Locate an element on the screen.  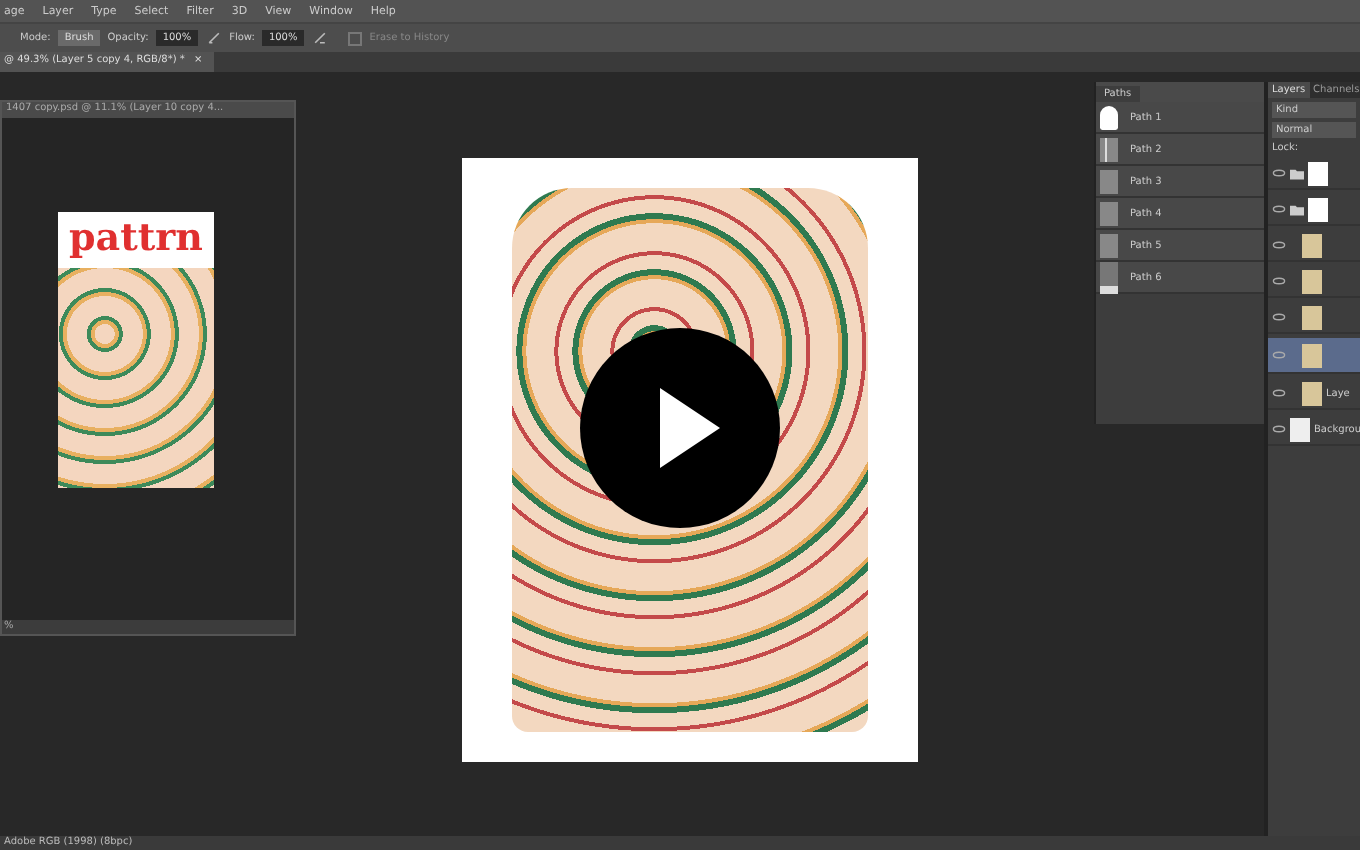
brush-icon is located at coordinates (213, 38).